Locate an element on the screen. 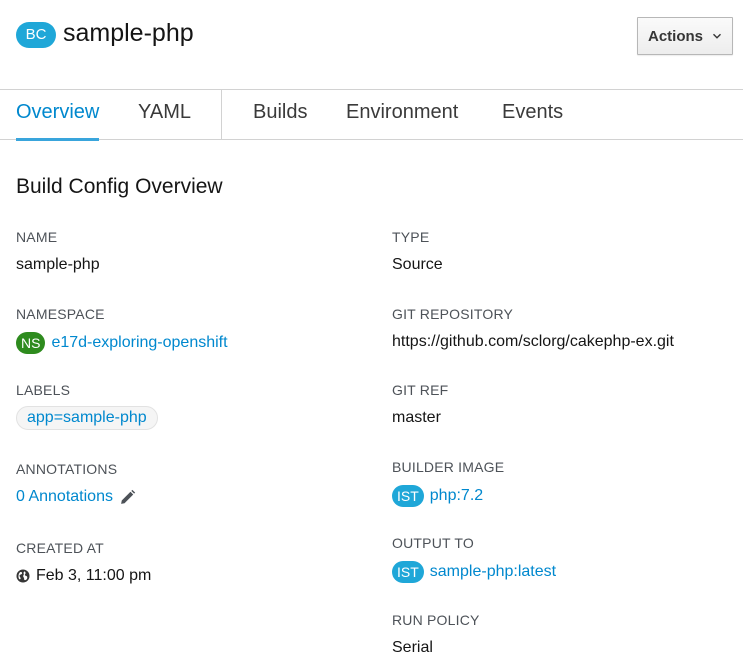  builder-image-link: php:7.2 is located at coordinates (456, 496).